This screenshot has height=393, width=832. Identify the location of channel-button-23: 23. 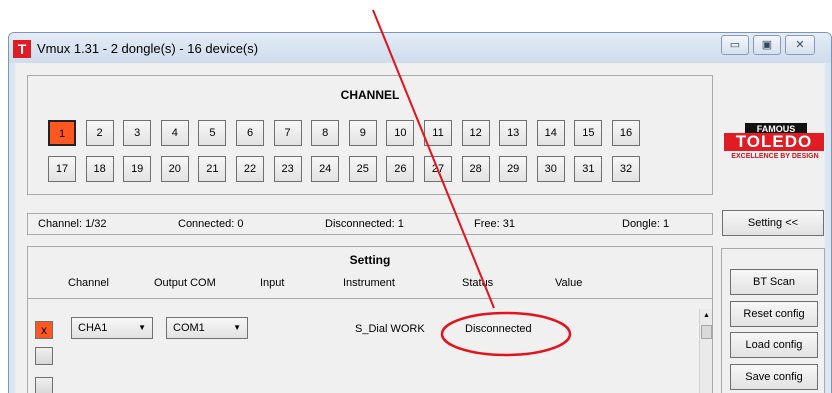
(287, 169).